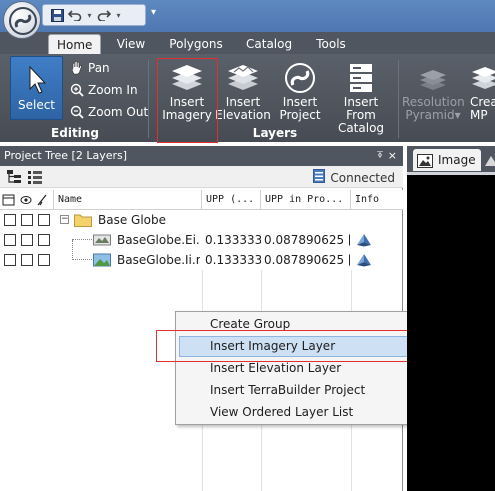  What do you see at coordinates (433, 75) in the screenshot?
I see `pyramid-layers-icon` at bounding box center [433, 75].